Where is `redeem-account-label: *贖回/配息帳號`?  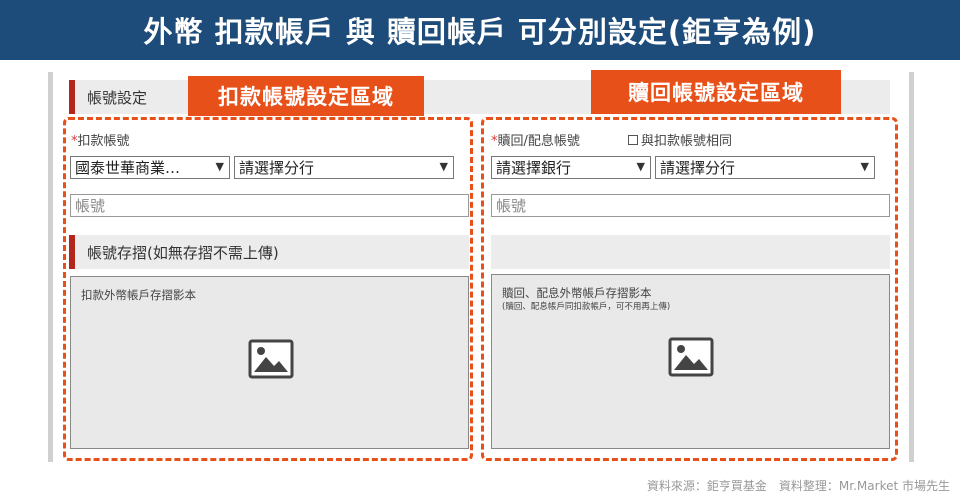 redeem-account-label: *贖回/配息帳號 is located at coordinates (535, 141).